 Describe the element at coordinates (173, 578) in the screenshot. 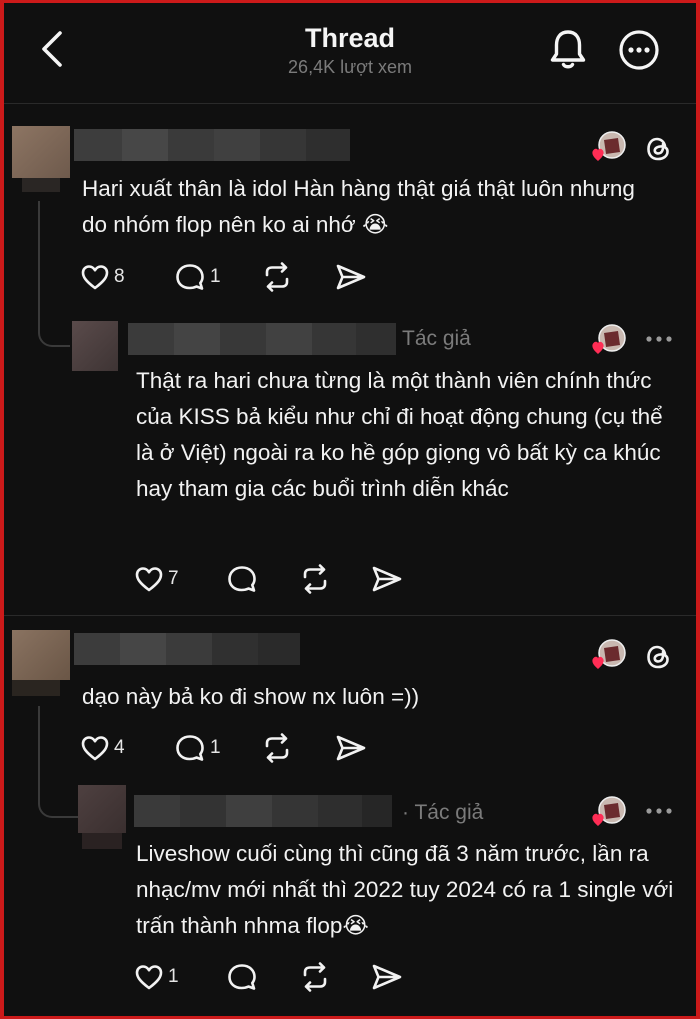

I see `like-count: 7` at that location.